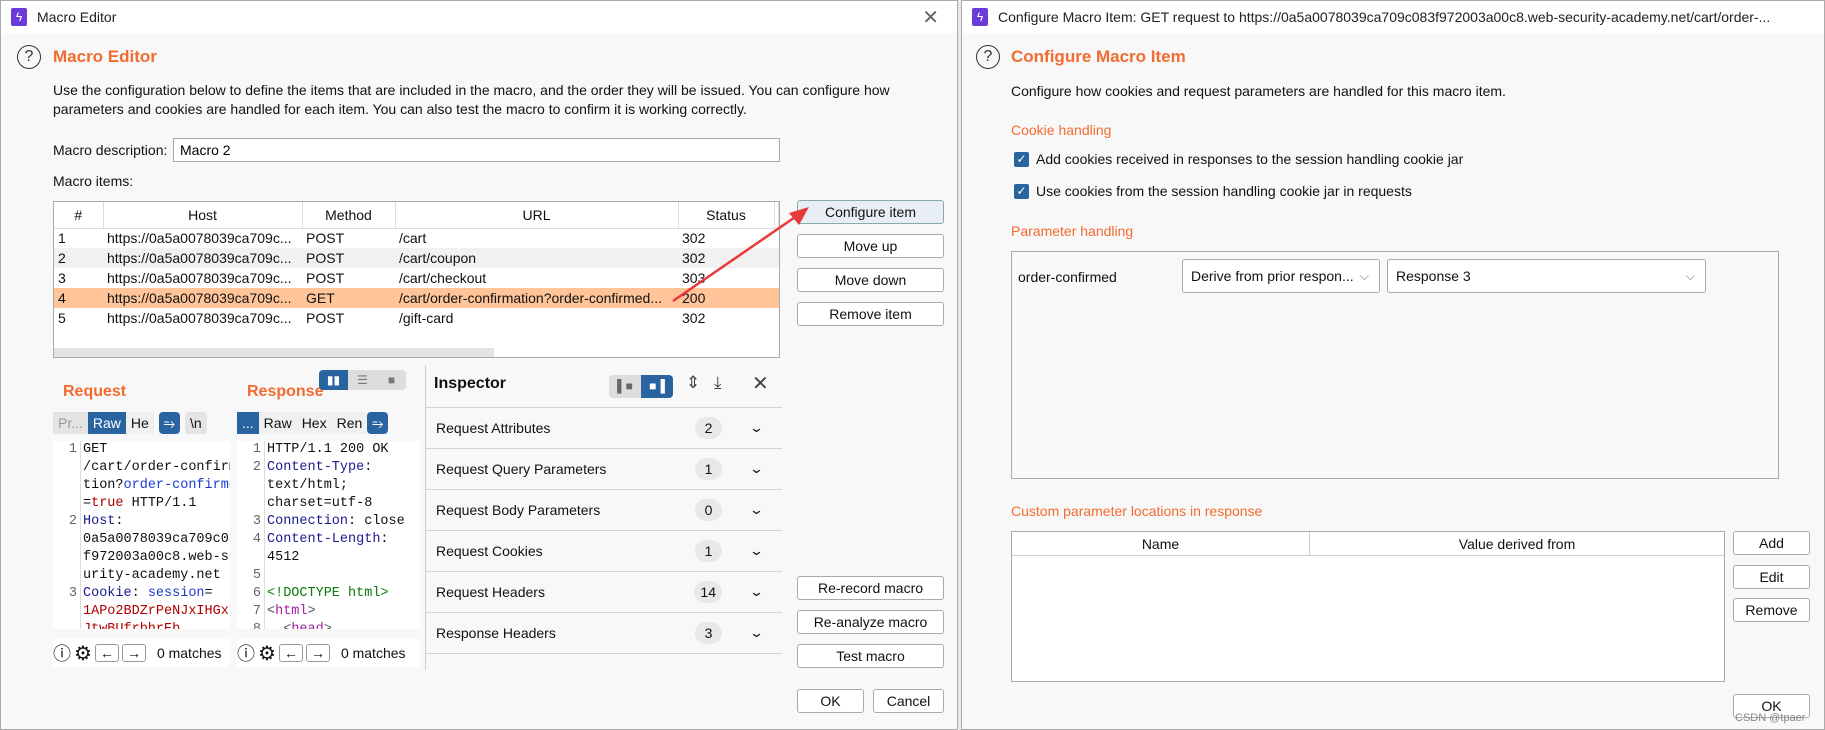 The height and width of the screenshot is (730, 1825). Describe the element at coordinates (336, 522) in the screenshot. I see `code-line: Connection: close` at that location.